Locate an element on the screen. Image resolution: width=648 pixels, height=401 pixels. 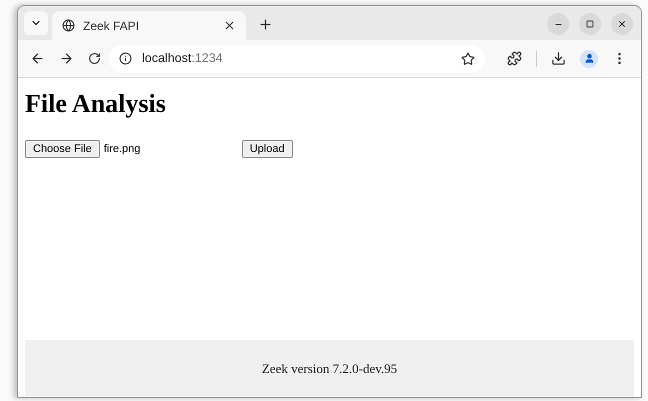
tab-title: Zeek FAPI is located at coordinates (111, 26).